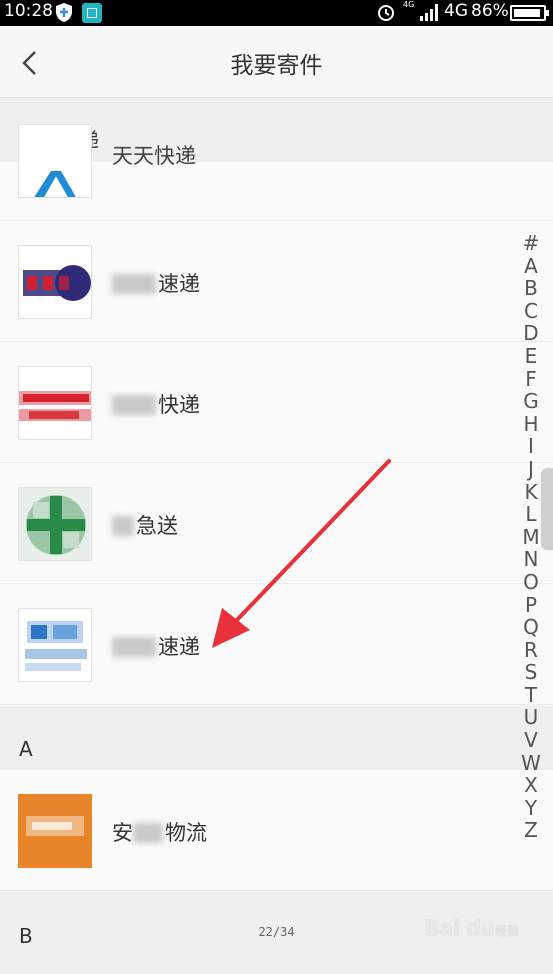  What do you see at coordinates (122, 833) in the screenshot?
I see `courier-name-prefix: 安` at bounding box center [122, 833].